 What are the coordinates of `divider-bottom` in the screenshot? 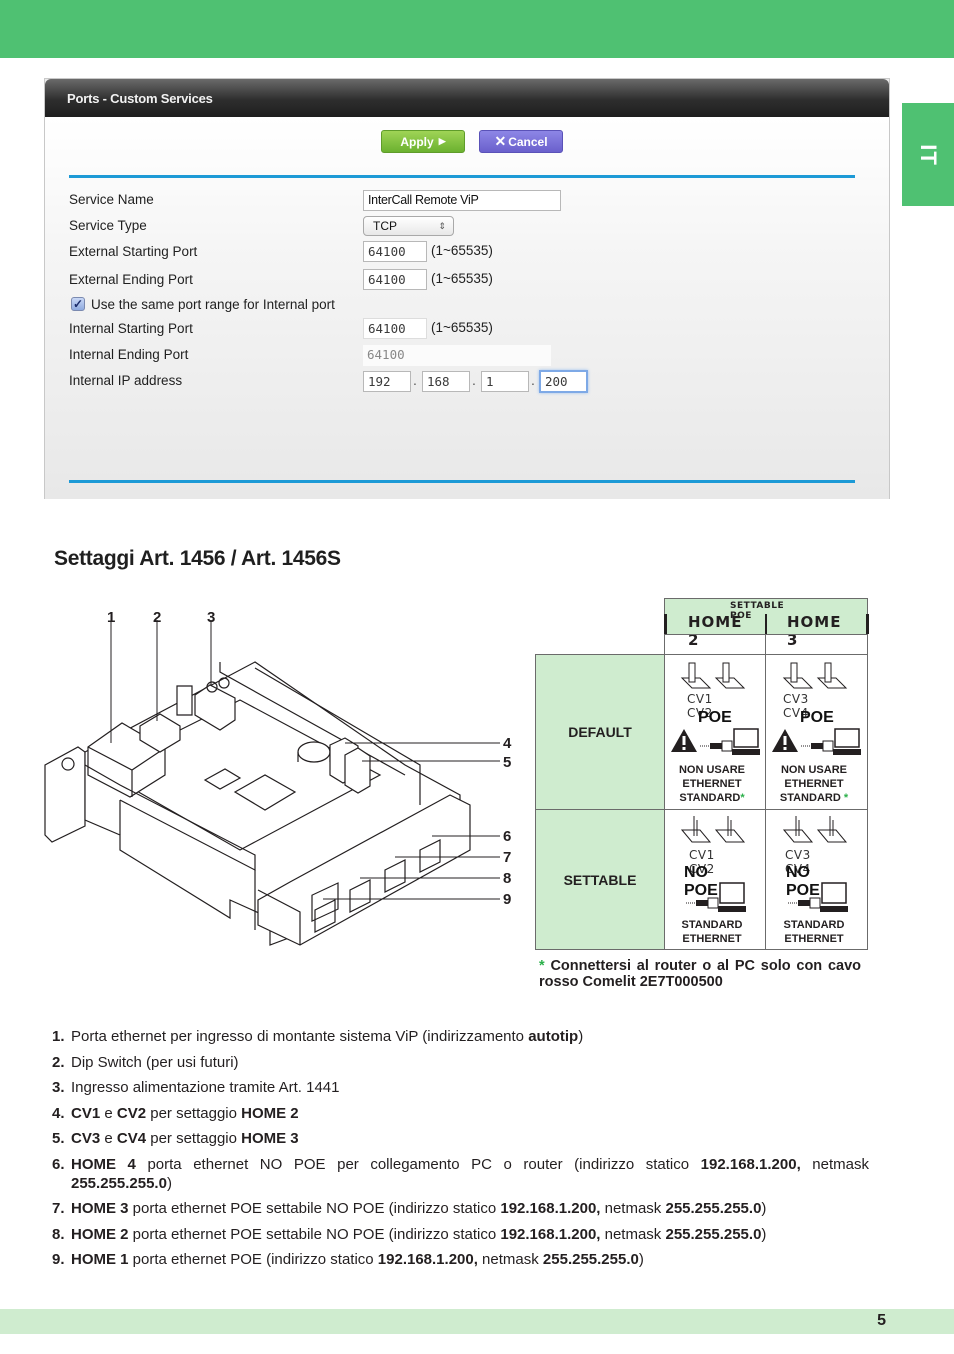 It's located at (462, 481).